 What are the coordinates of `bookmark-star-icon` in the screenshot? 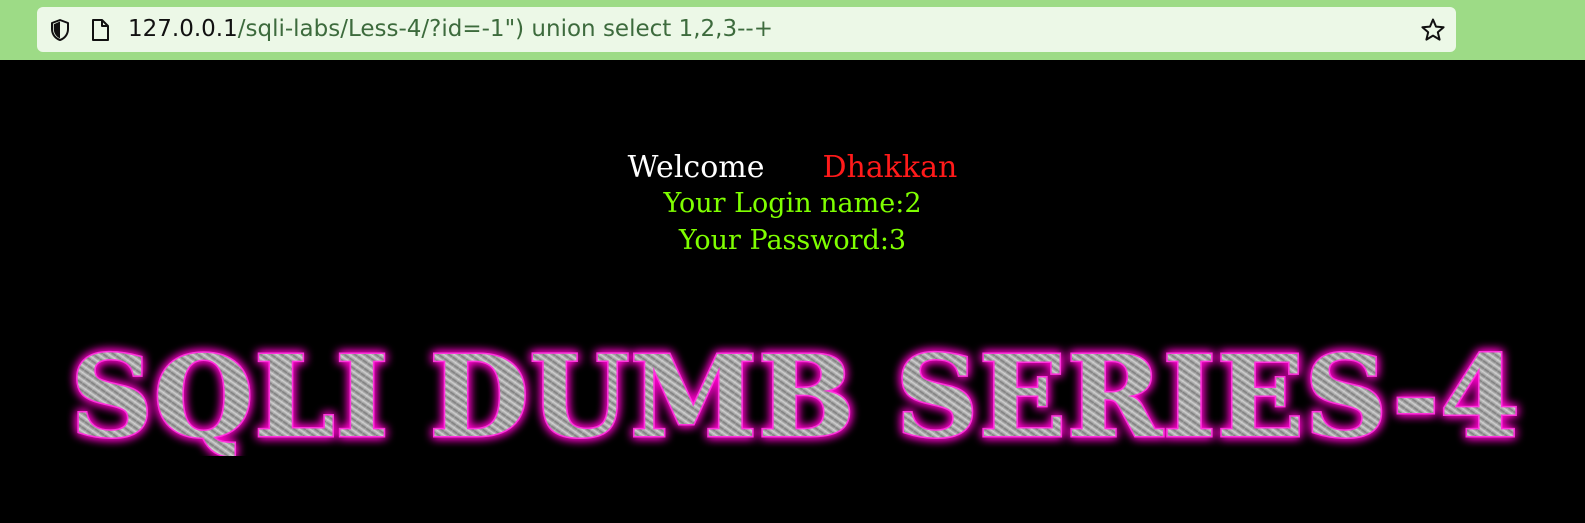 It's located at (1433, 30).